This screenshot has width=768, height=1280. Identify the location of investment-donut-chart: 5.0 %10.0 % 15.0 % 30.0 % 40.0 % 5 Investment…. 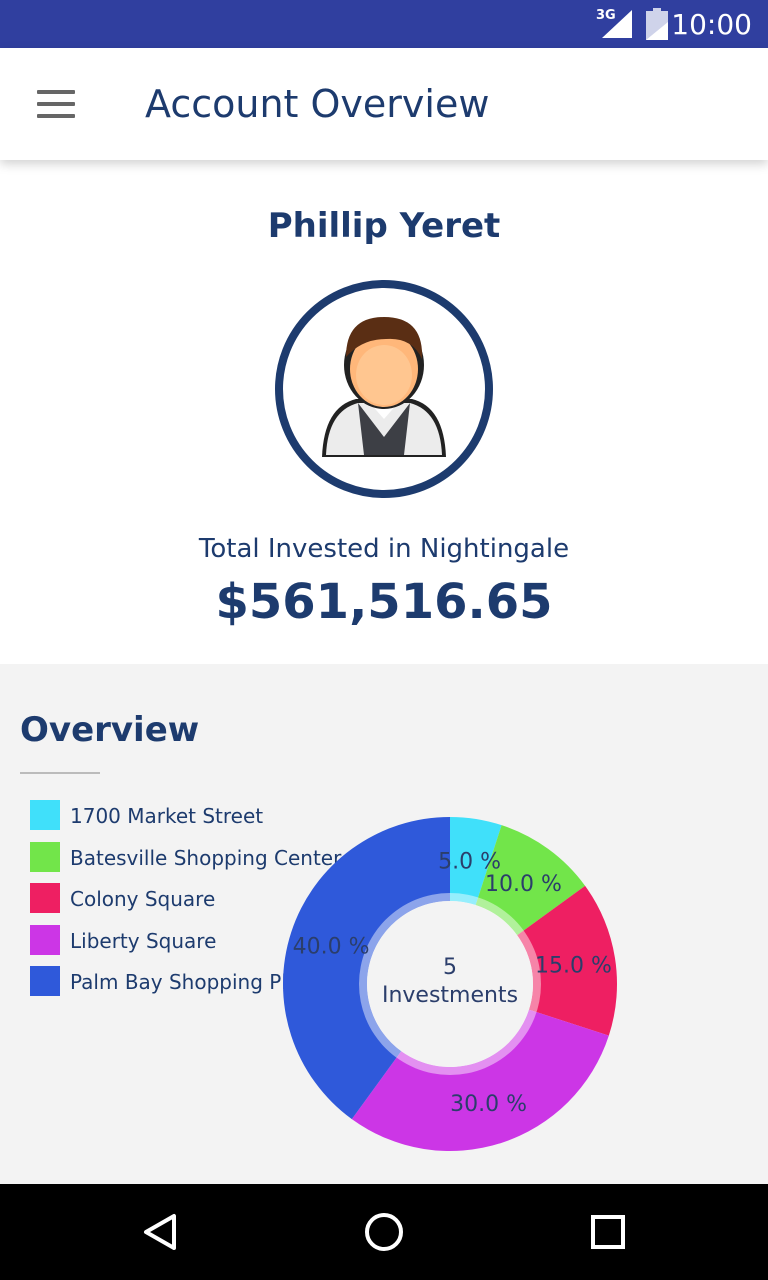
(450, 984).